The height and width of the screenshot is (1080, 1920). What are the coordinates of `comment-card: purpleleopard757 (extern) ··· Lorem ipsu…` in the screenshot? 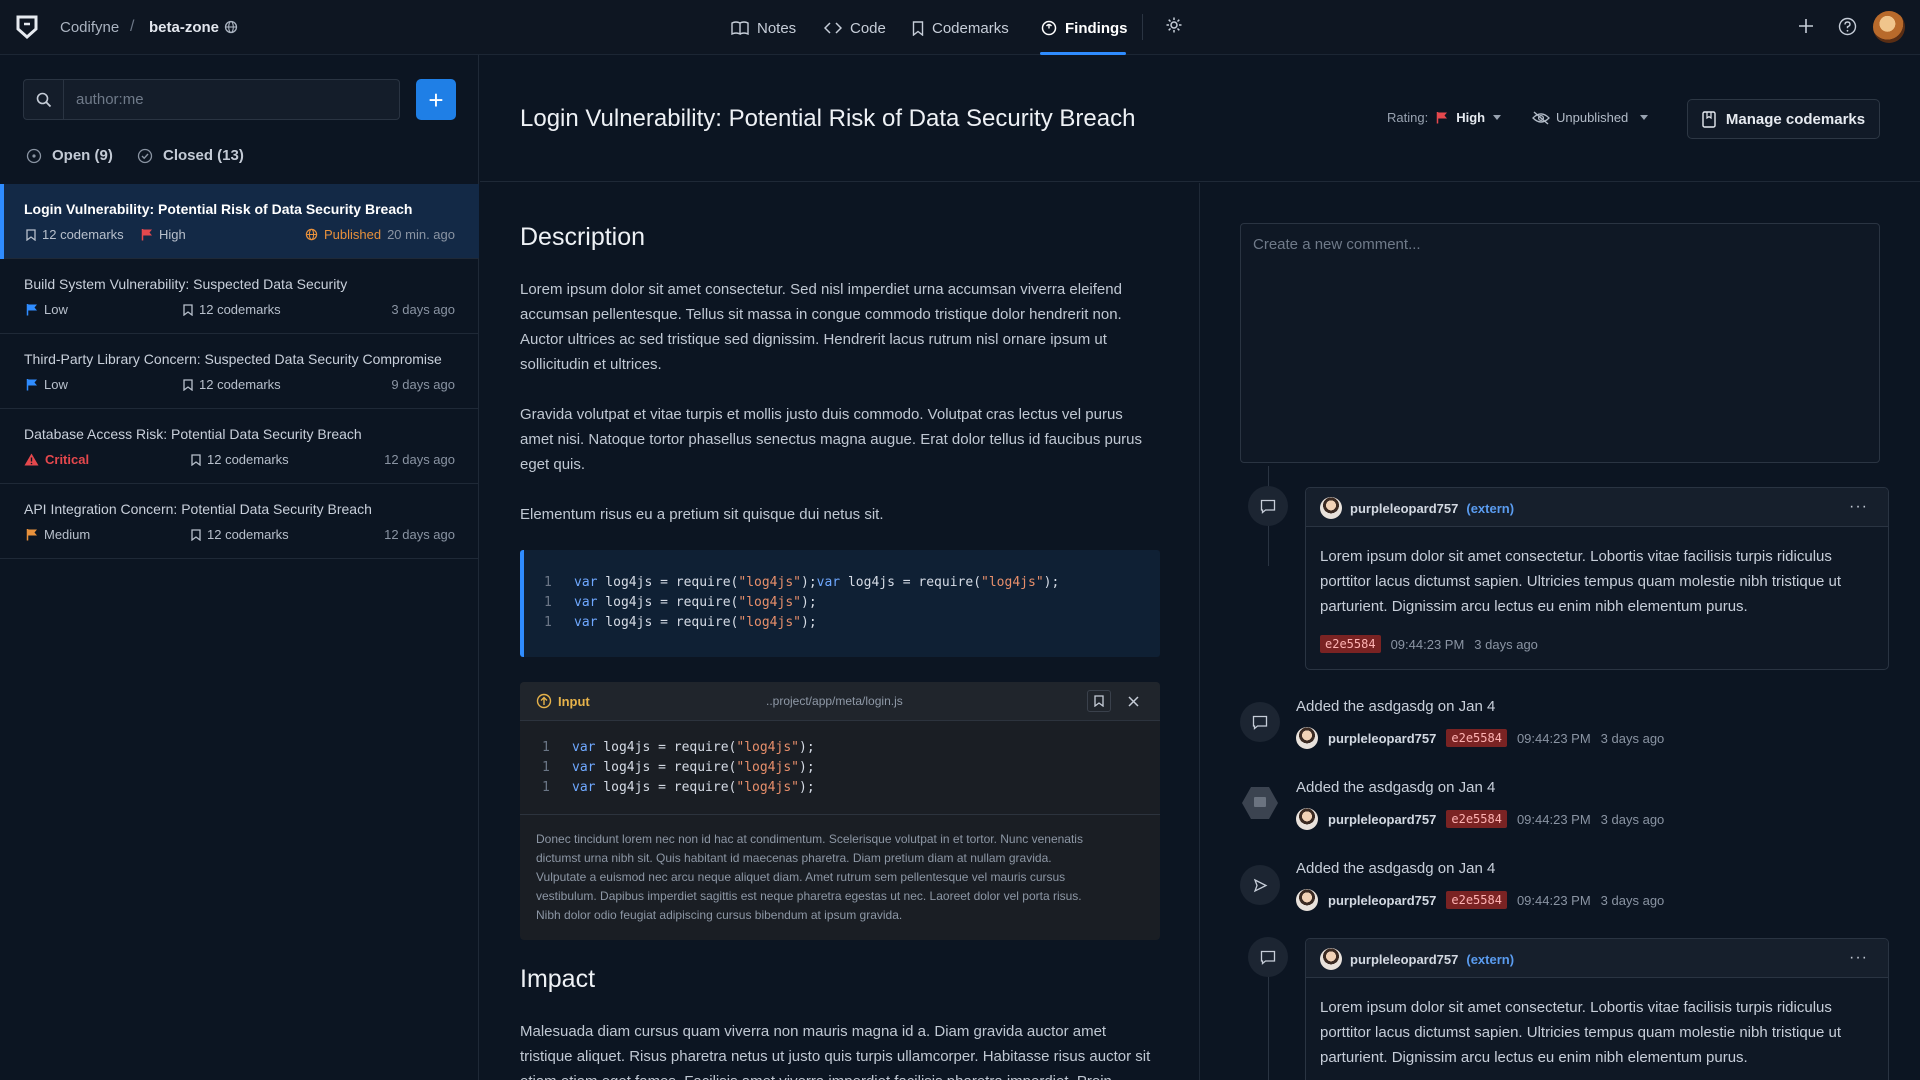 It's located at (1597, 578).